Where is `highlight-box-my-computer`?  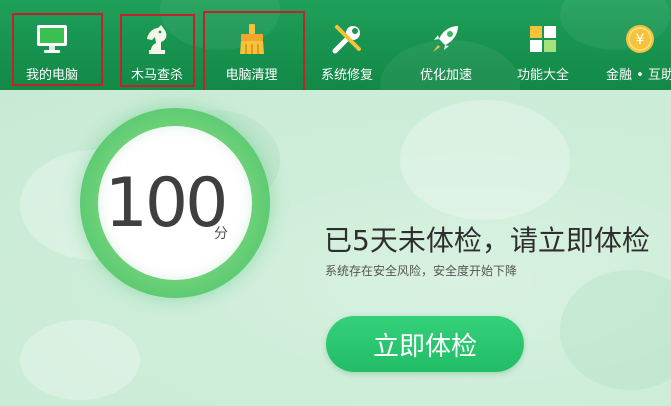
highlight-box-my-computer is located at coordinates (57, 49).